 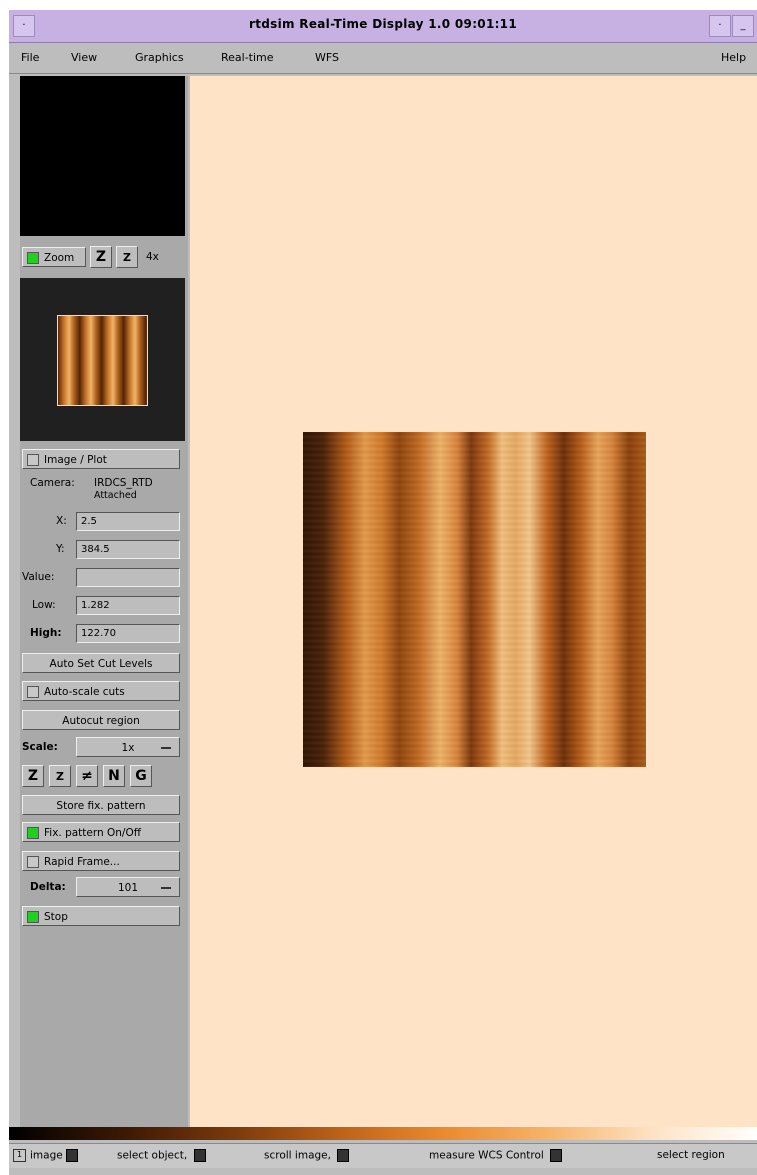 What do you see at coordinates (59, 258) in the screenshot?
I see `zoom-label: Zoom` at bounding box center [59, 258].